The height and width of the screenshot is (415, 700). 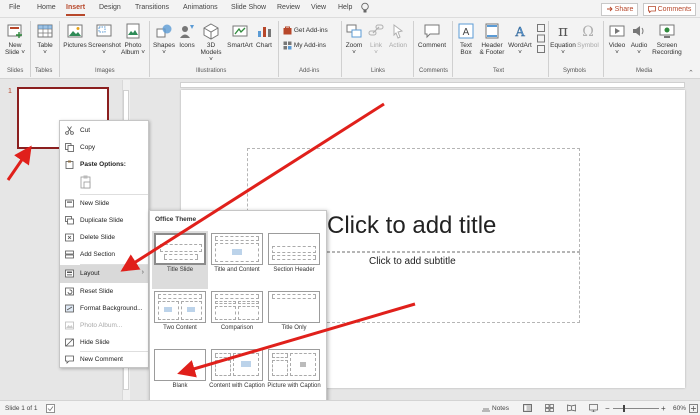 What do you see at coordinates (50, 408) in the screenshot?
I see `accessibility-icon` at bounding box center [50, 408].